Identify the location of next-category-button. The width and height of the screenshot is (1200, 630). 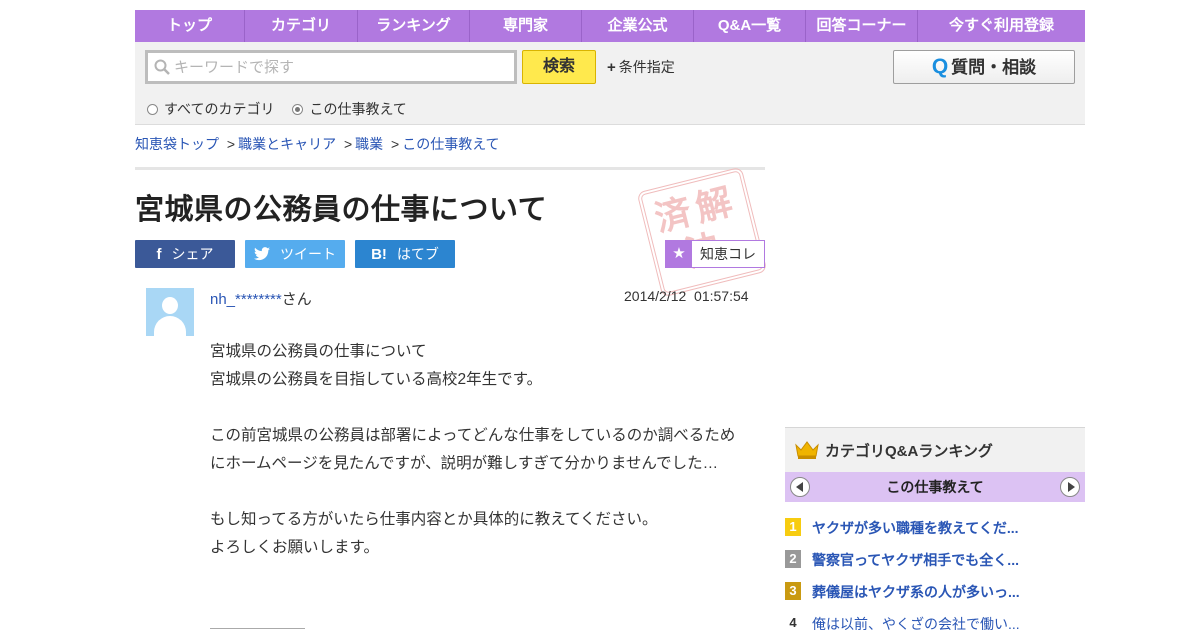
(1070, 487).